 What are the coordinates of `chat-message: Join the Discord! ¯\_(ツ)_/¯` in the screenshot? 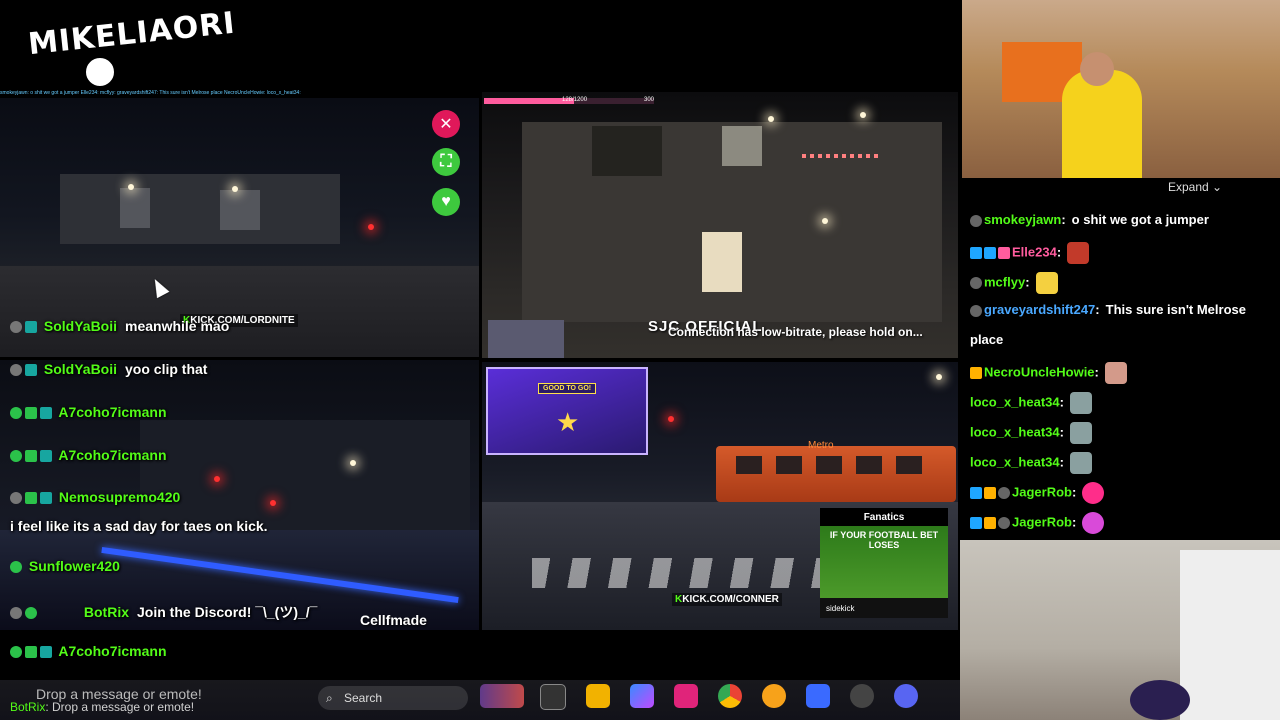 It's located at (227, 612).